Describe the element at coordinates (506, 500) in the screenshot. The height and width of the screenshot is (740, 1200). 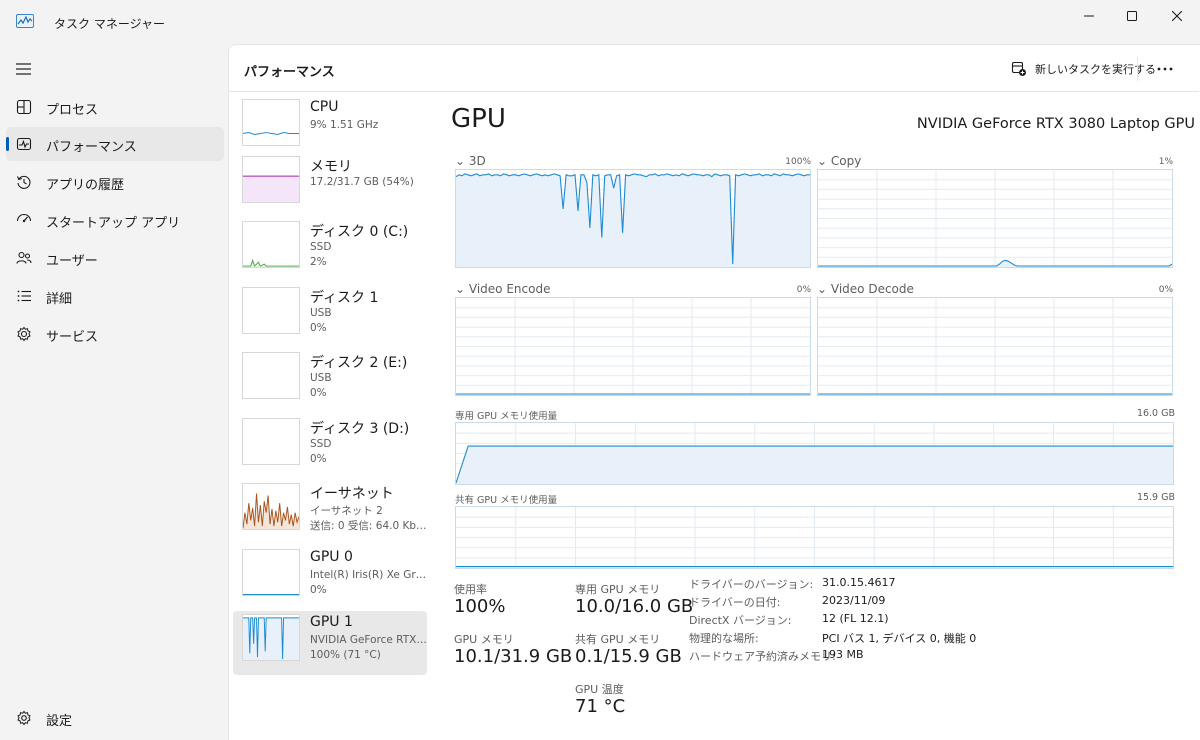
I see `shared-memory-graph-label: 共有 GPU メモリ使用量` at that location.